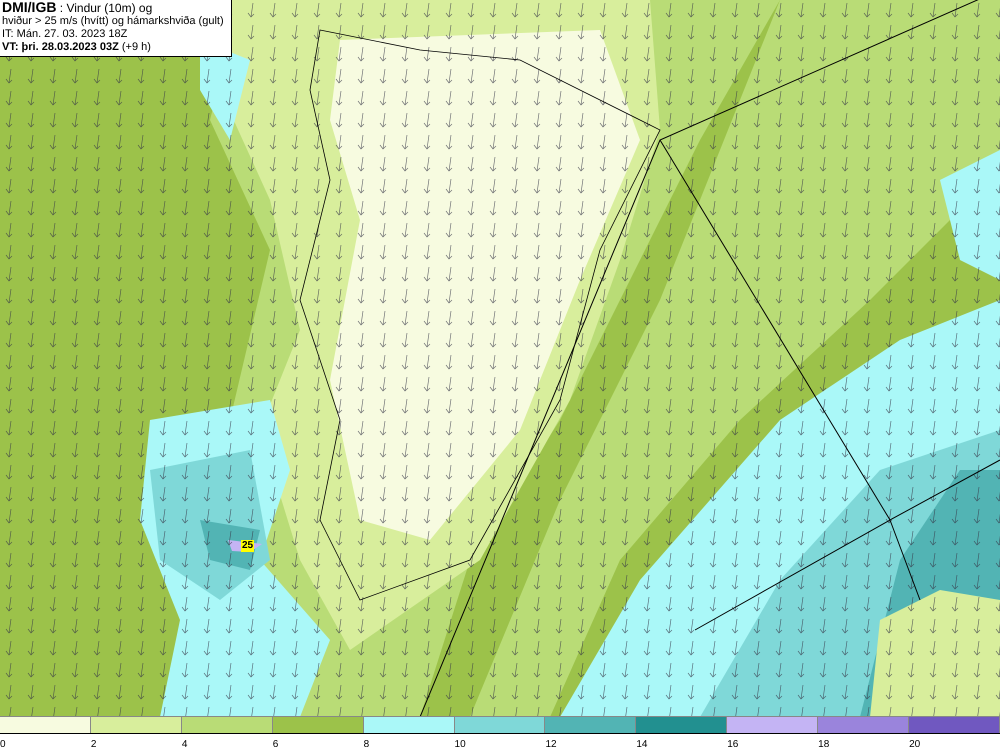  I want to click on map-info-line: IT: Mán. 27. 03. 2023 18Z, so click(65, 34).